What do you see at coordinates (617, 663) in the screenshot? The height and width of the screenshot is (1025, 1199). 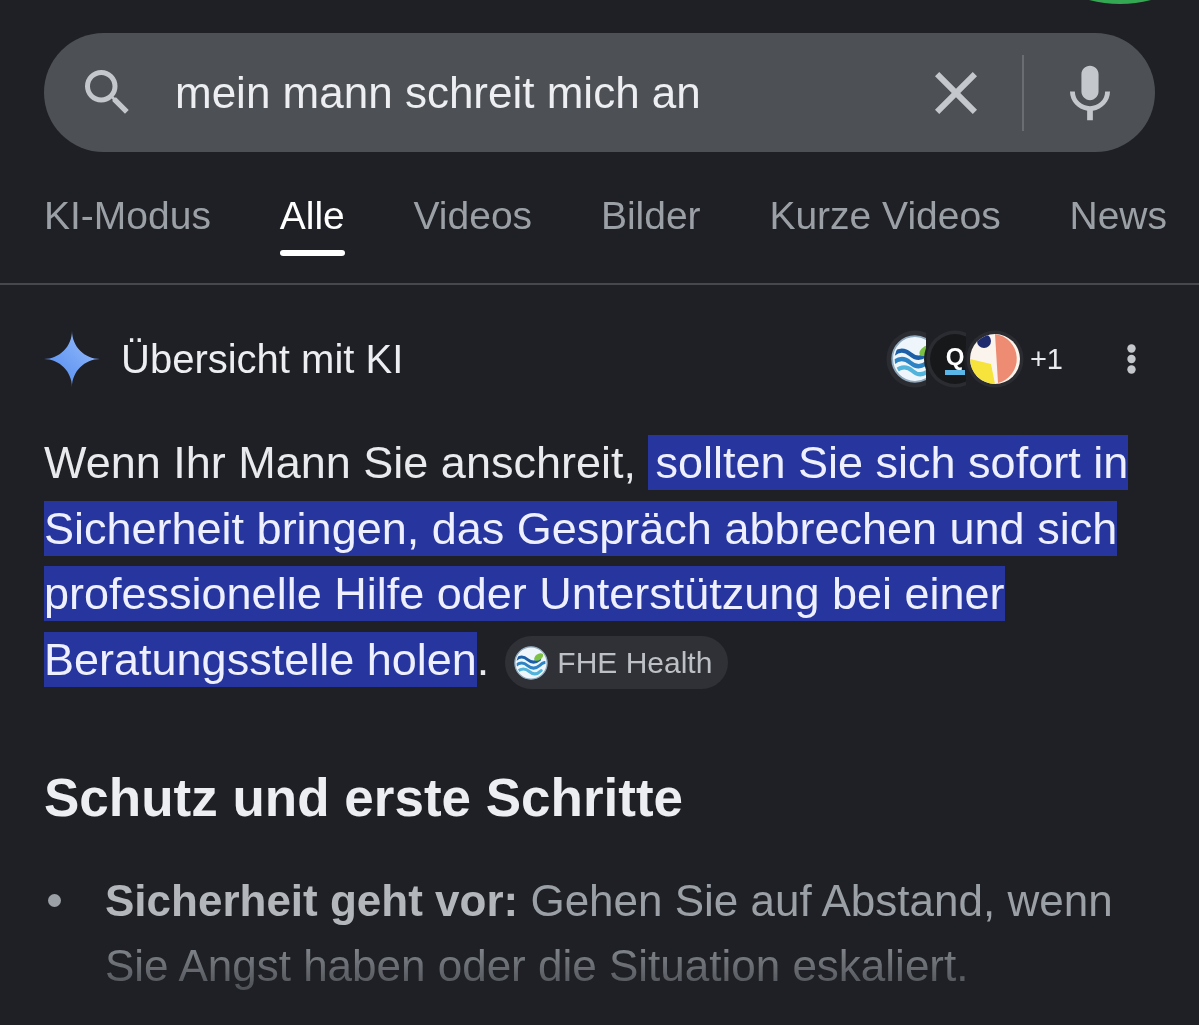 I see `source-chip: FHE Health` at bounding box center [617, 663].